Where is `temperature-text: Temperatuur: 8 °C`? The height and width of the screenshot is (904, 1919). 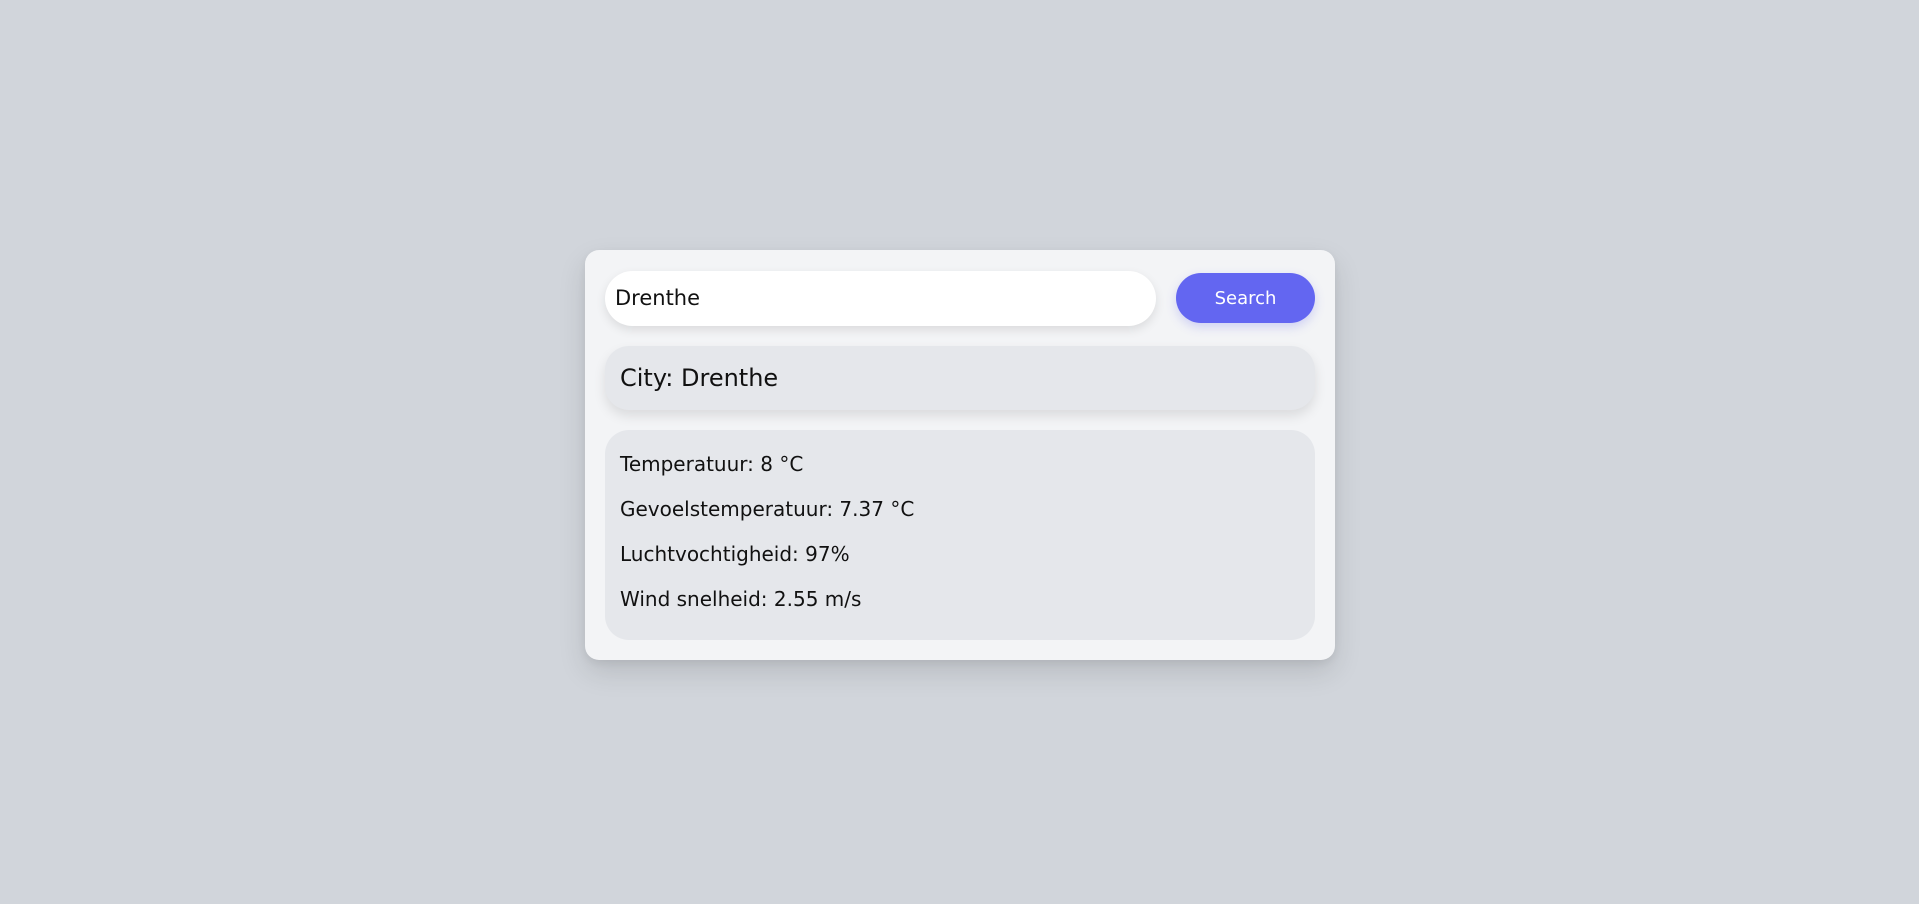 temperature-text: Temperatuur: 8 °C is located at coordinates (712, 464).